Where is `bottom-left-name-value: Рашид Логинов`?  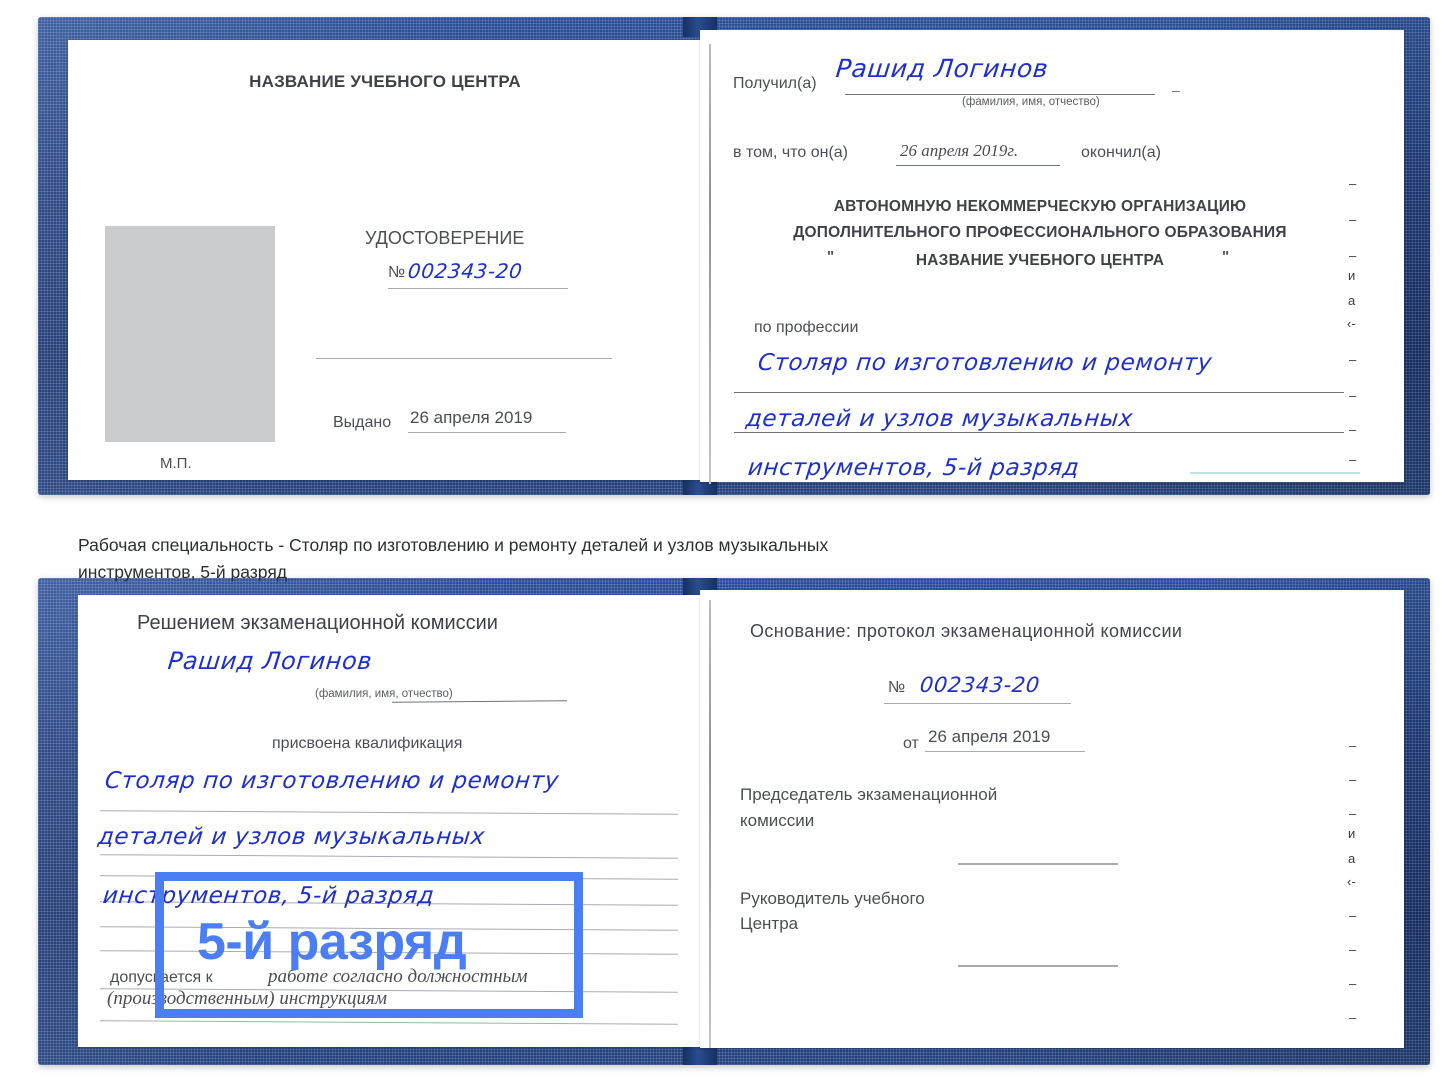
bottom-left-name-value: Рашид Логинов is located at coordinates (270, 661).